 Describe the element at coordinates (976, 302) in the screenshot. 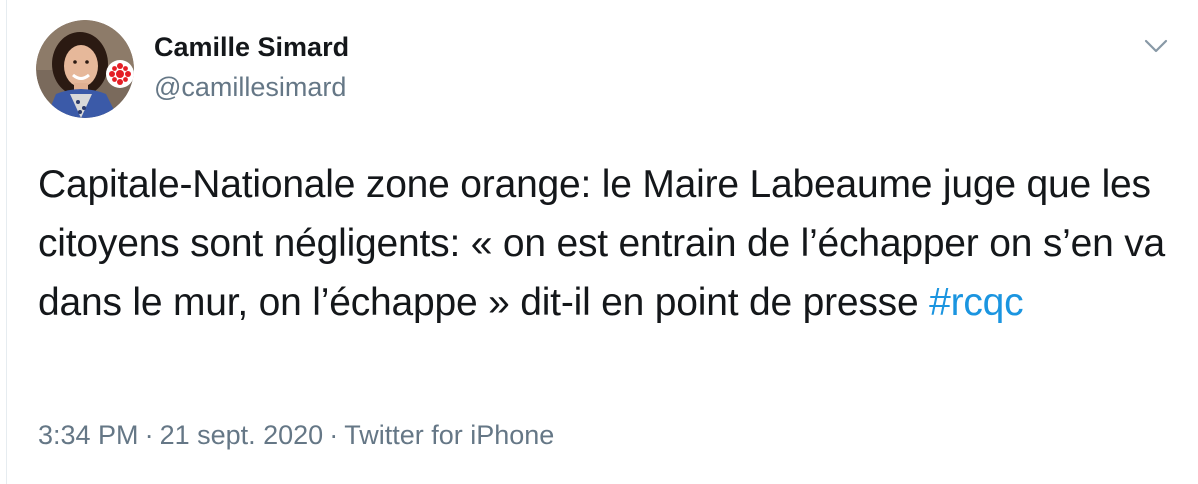

I see `hashtag-link: #rcqc` at that location.